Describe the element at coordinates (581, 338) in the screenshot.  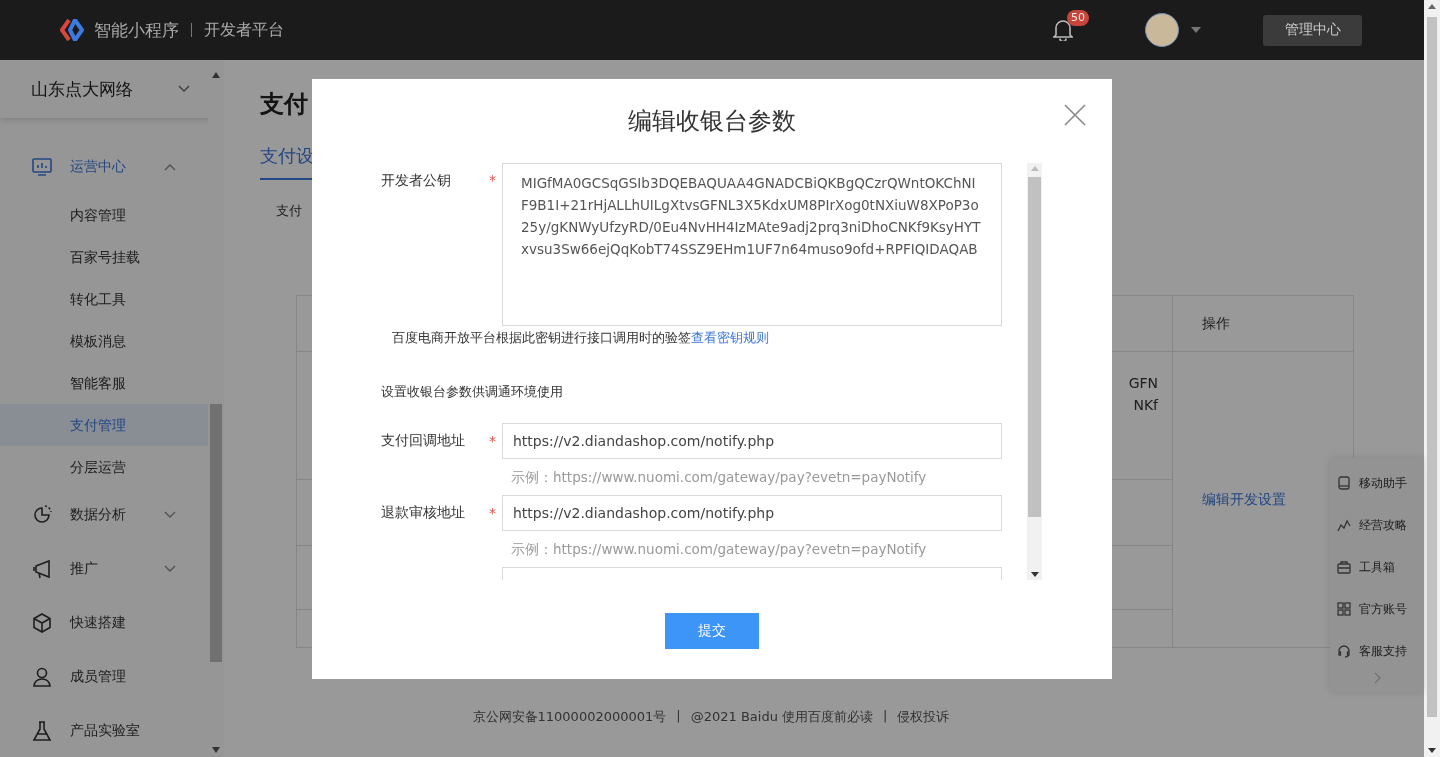
I see `field-hint: 百度电商开放平台根据此密钥进行接口调用时的验签查看密钥规则` at that location.